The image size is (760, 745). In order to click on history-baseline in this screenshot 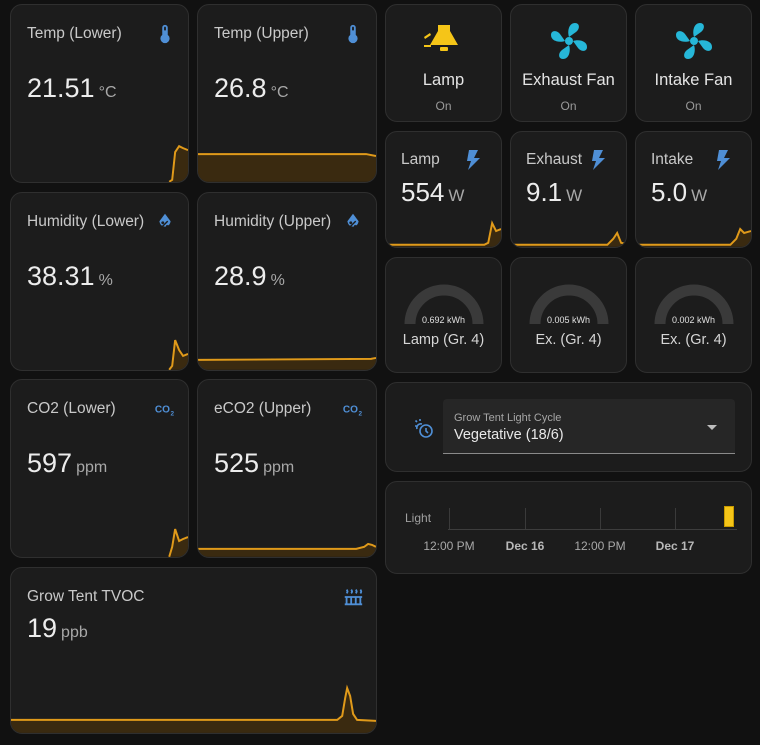, I will do `click(592, 529)`.